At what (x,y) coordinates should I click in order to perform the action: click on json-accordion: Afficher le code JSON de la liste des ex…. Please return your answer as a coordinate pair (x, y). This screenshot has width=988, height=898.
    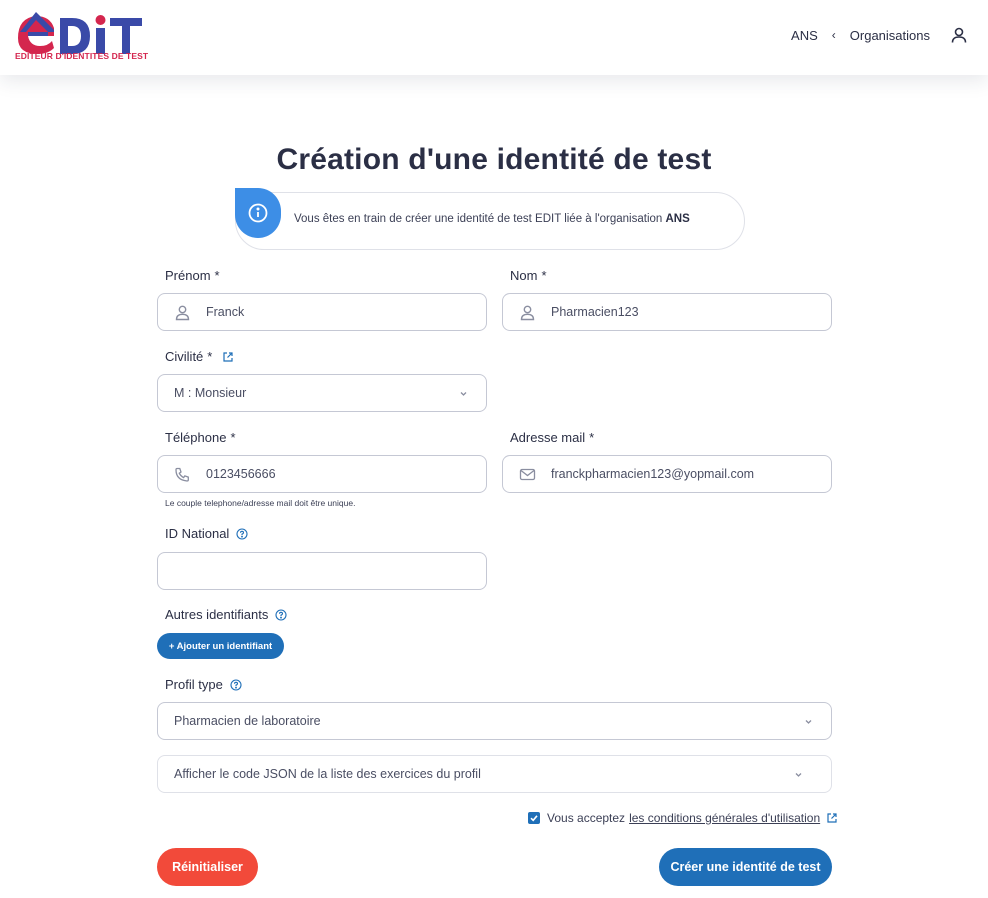
    Looking at the image, I should click on (494, 774).